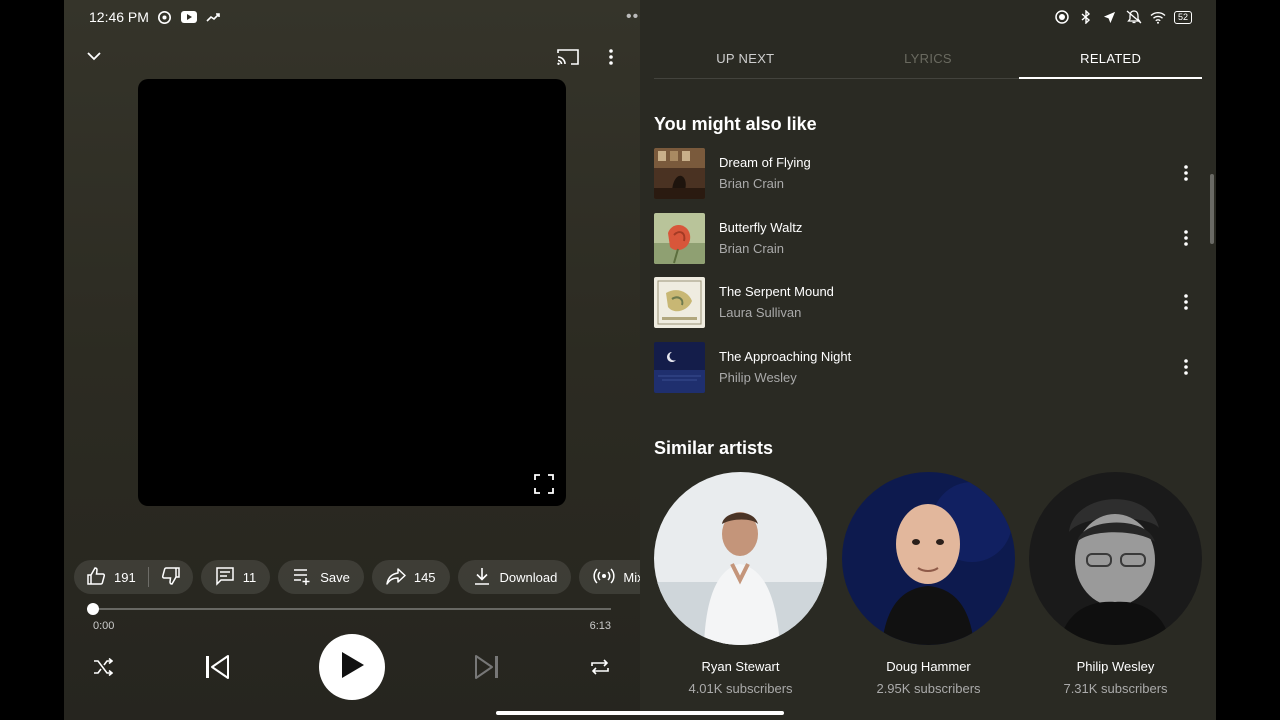  I want to click on song-text: Dream of Flying Brian Crain, so click(946, 173).